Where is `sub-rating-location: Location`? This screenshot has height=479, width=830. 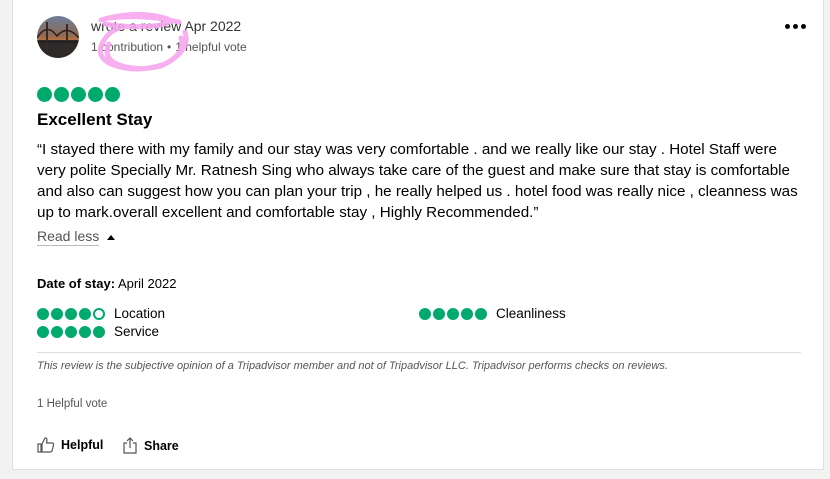 sub-rating-location: Location is located at coordinates (101, 313).